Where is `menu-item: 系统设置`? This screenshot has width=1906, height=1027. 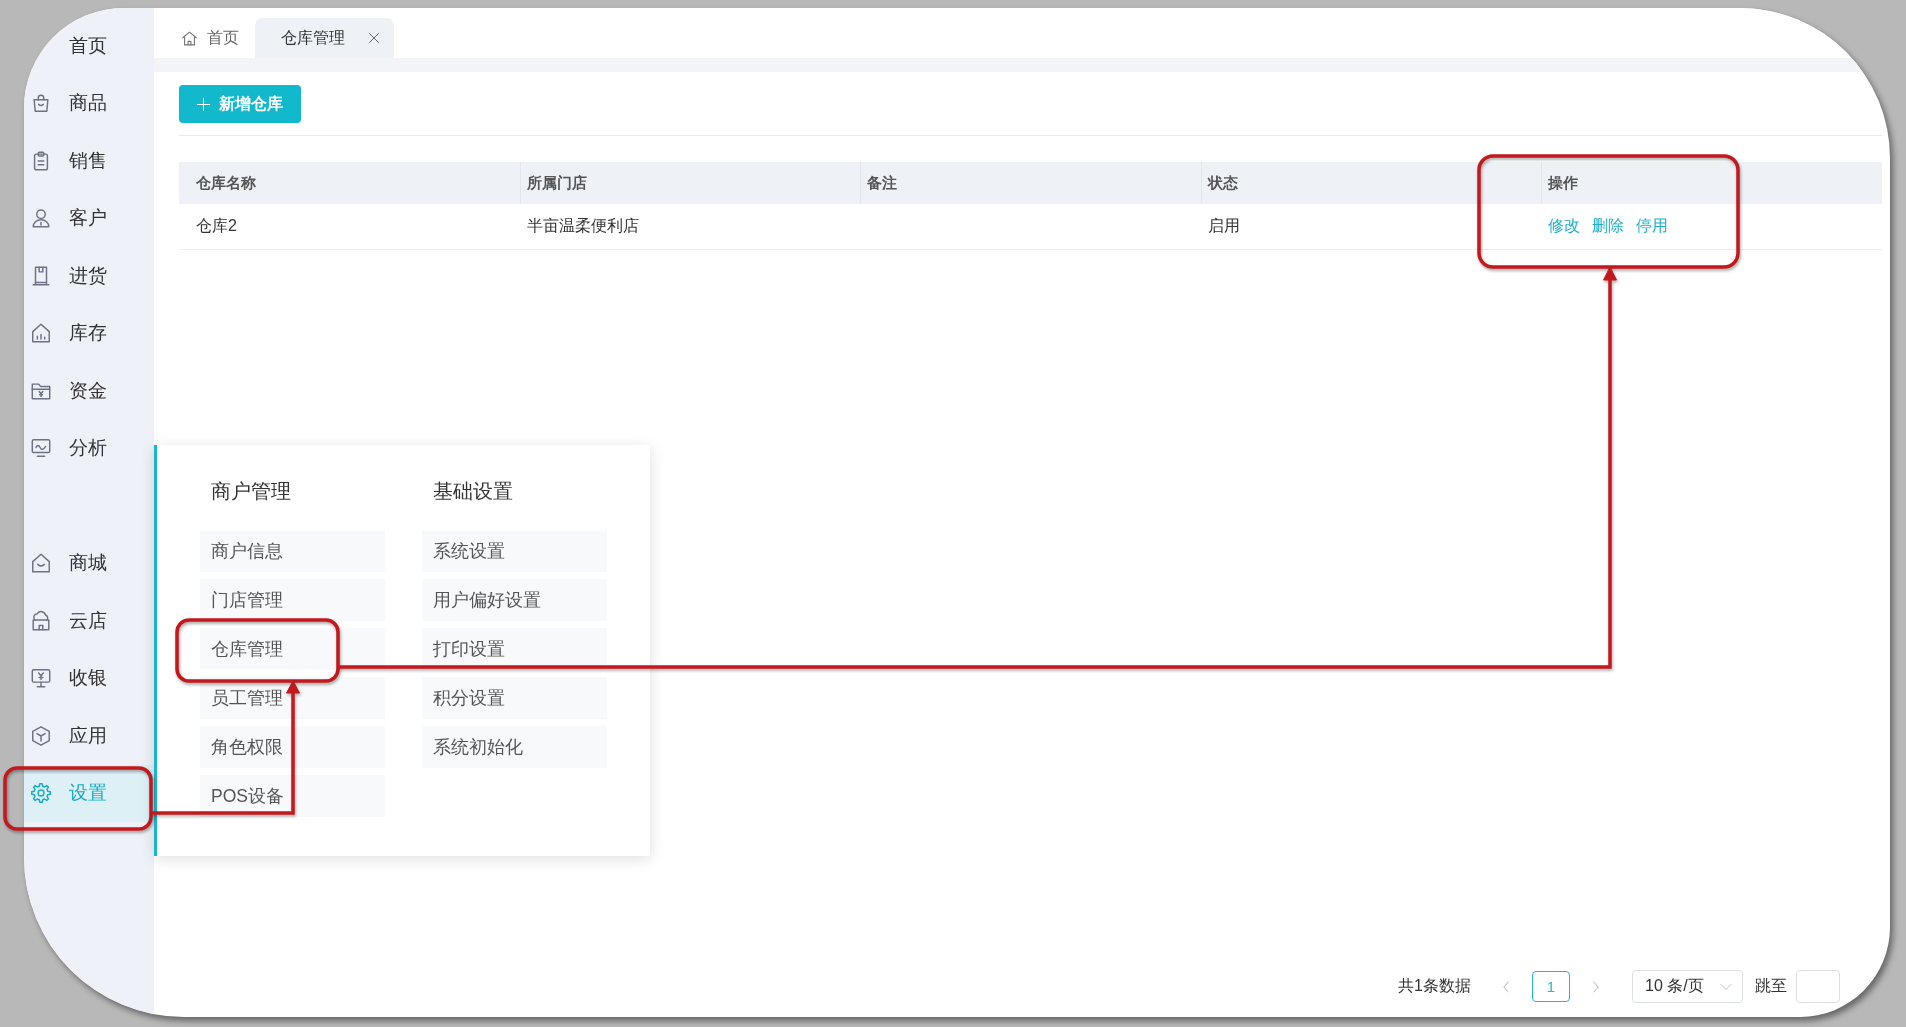 menu-item: 系统设置 is located at coordinates (514, 551).